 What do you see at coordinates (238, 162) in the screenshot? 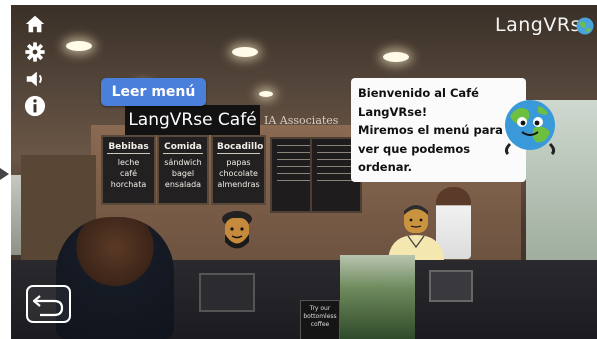
I see `menu-item: papas` at bounding box center [238, 162].